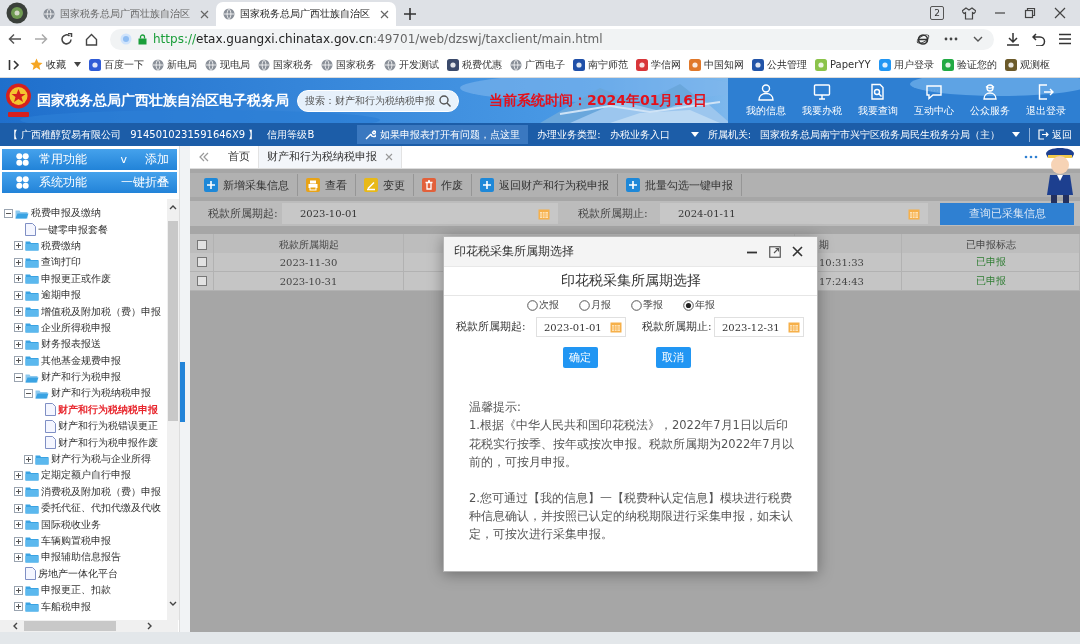 Image resolution: width=1080 pixels, height=644 pixels. I want to click on tree-item: 定期定额户自行申报, so click(78, 475).